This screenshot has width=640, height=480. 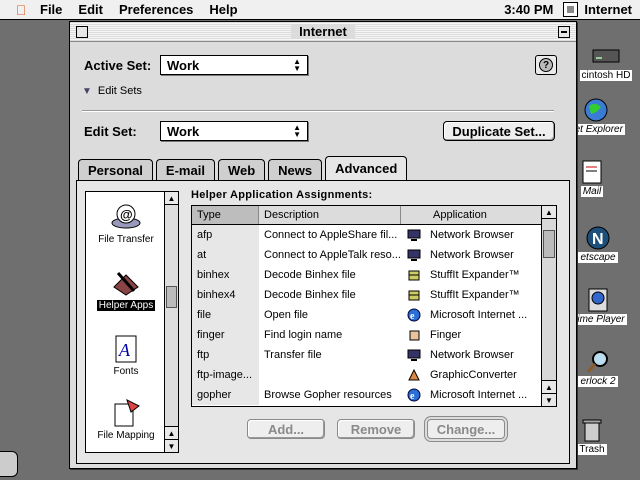 I want to click on edit-set-label: Edit Set:, so click(x=110, y=131).